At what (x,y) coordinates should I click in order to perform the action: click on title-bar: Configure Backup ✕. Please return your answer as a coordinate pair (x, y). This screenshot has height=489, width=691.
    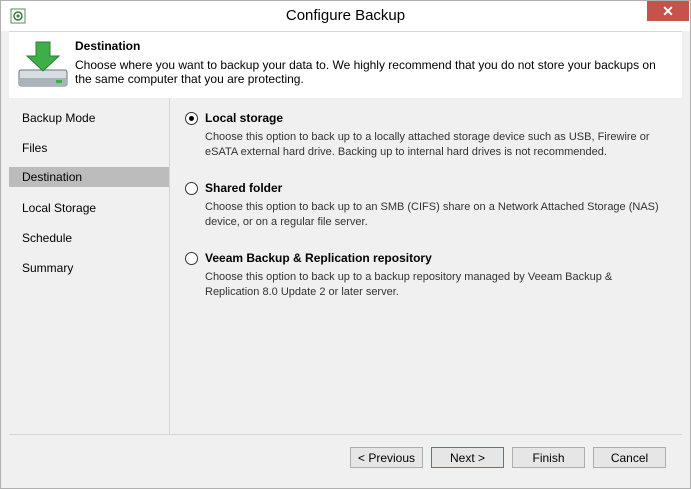
    Looking at the image, I should click on (345, 16).